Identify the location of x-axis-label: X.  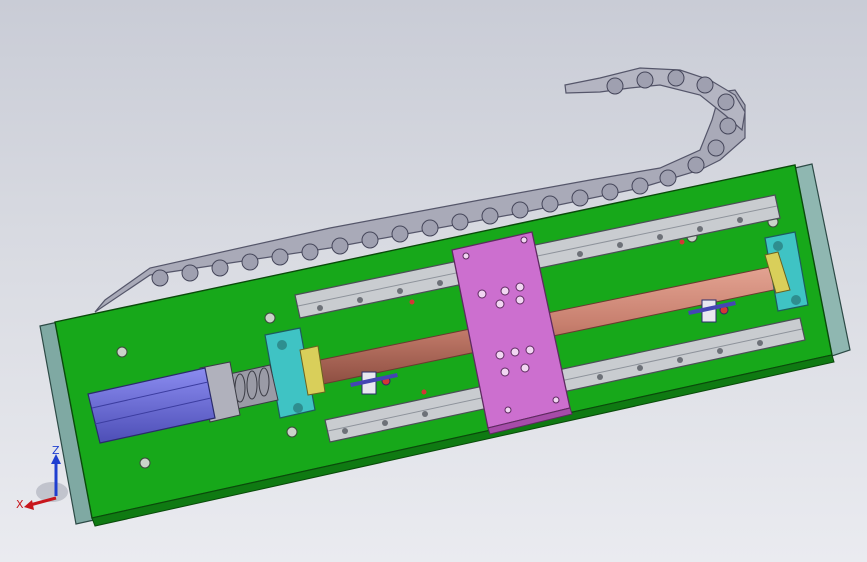
(20, 504).